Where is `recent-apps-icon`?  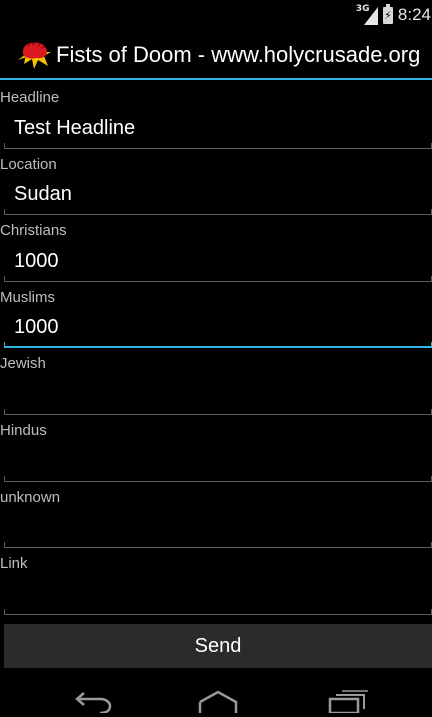
recent-apps-icon is located at coordinates (348, 702).